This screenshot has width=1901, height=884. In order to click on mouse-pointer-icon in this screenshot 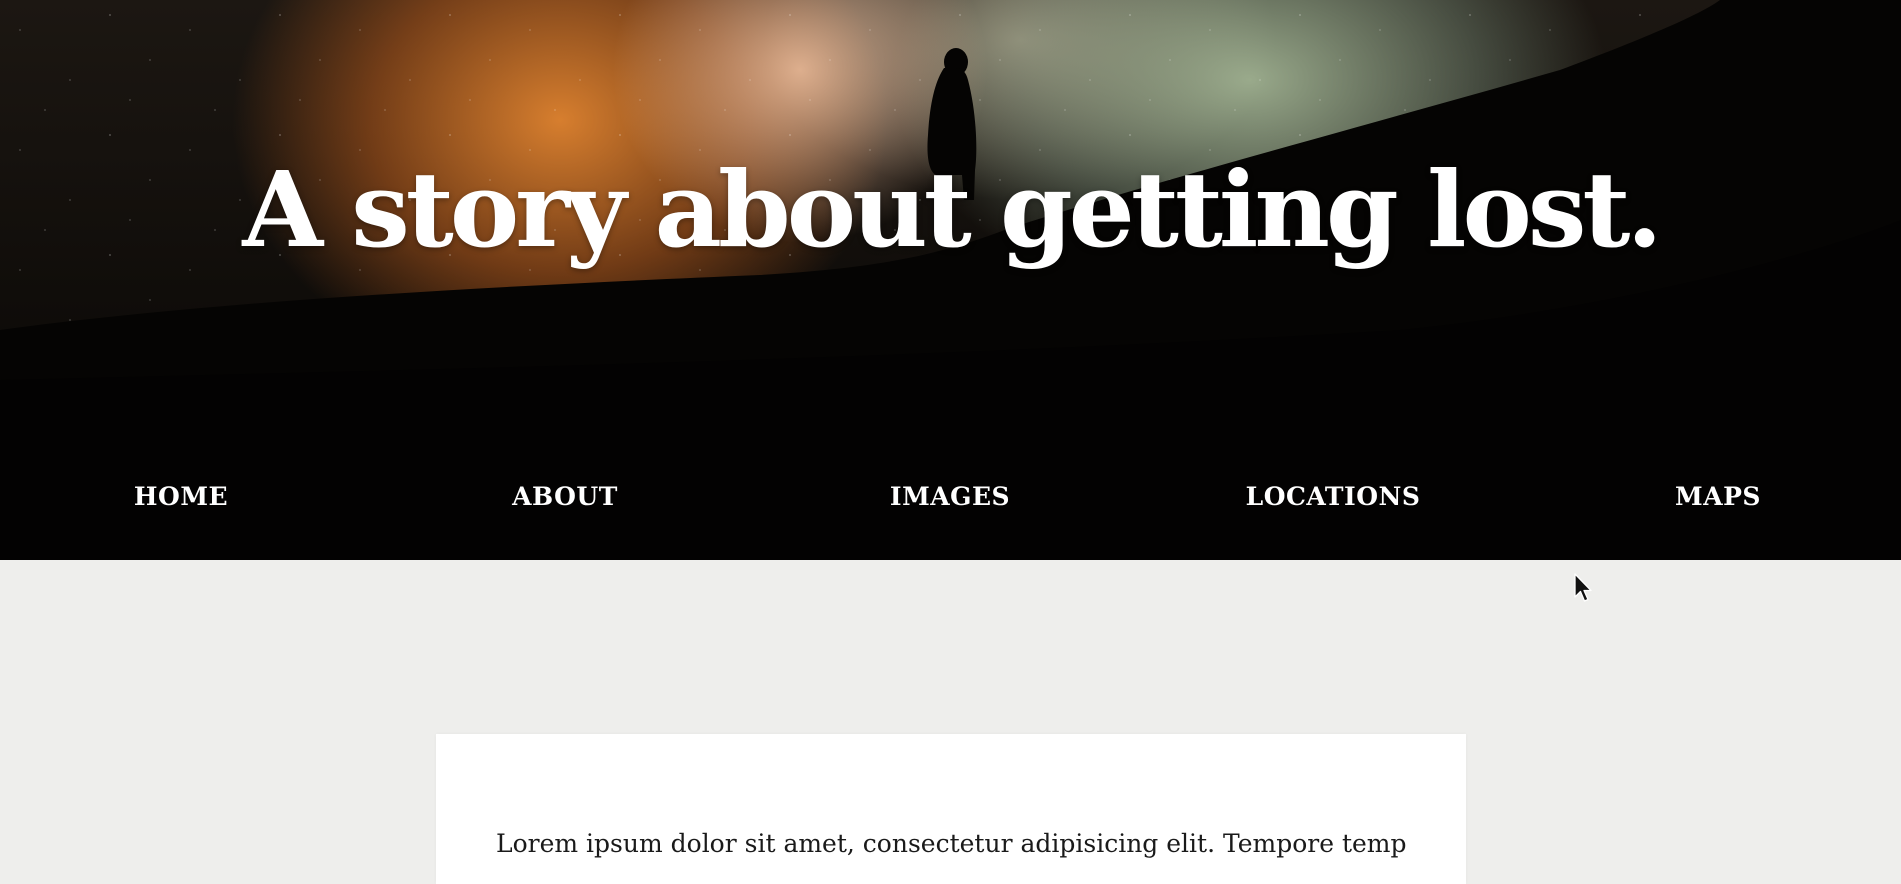, I will do `click(1583, 587)`.